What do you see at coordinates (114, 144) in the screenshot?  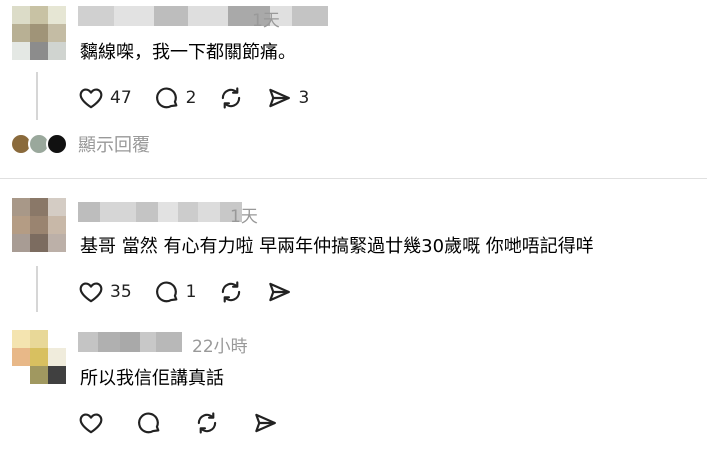 I see `show-replies-link: 顯示回覆` at bounding box center [114, 144].